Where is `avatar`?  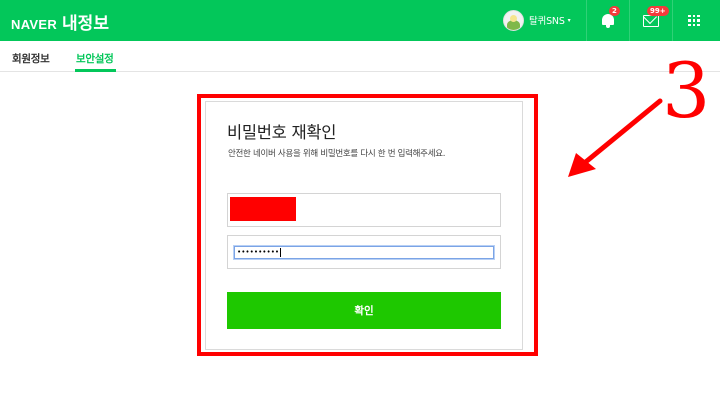
avatar is located at coordinates (513, 20).